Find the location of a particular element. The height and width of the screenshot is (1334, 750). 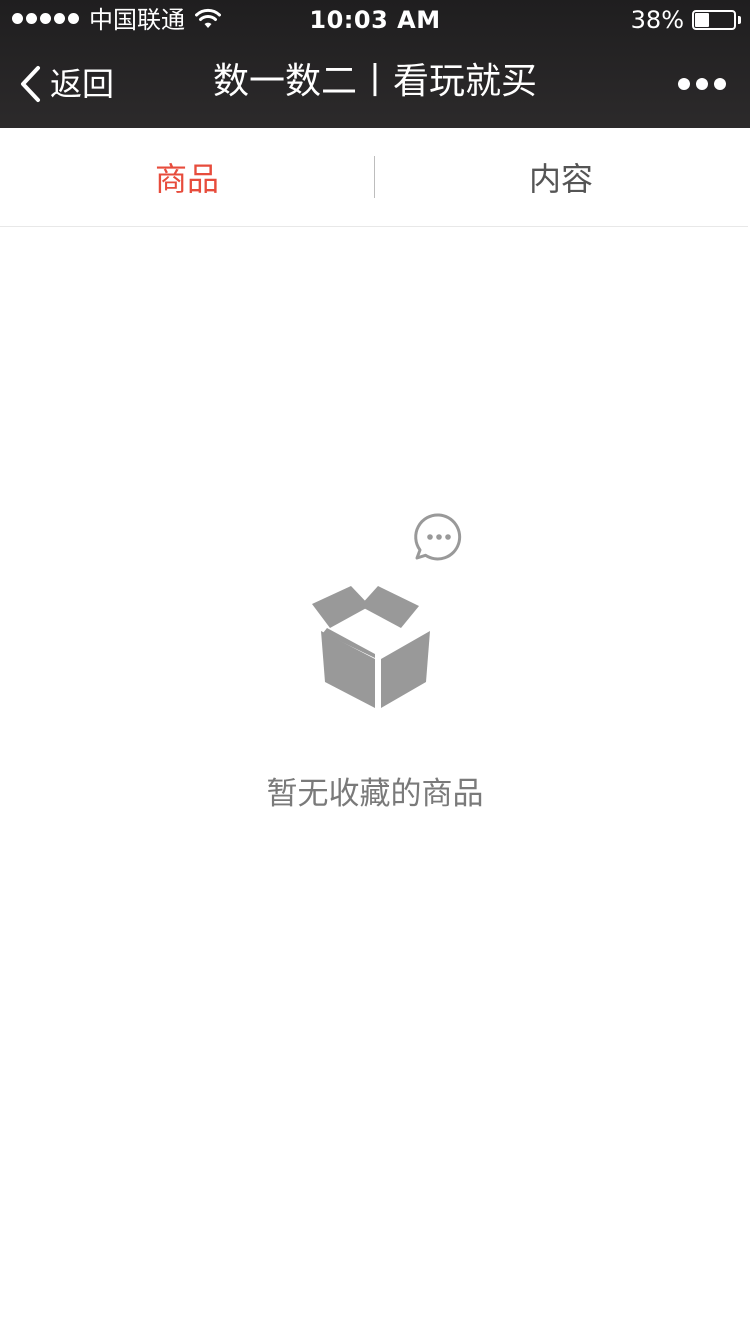

navigation-bar: 返回 数一数二丨看玩就买 is located at coordinates (375, 84).